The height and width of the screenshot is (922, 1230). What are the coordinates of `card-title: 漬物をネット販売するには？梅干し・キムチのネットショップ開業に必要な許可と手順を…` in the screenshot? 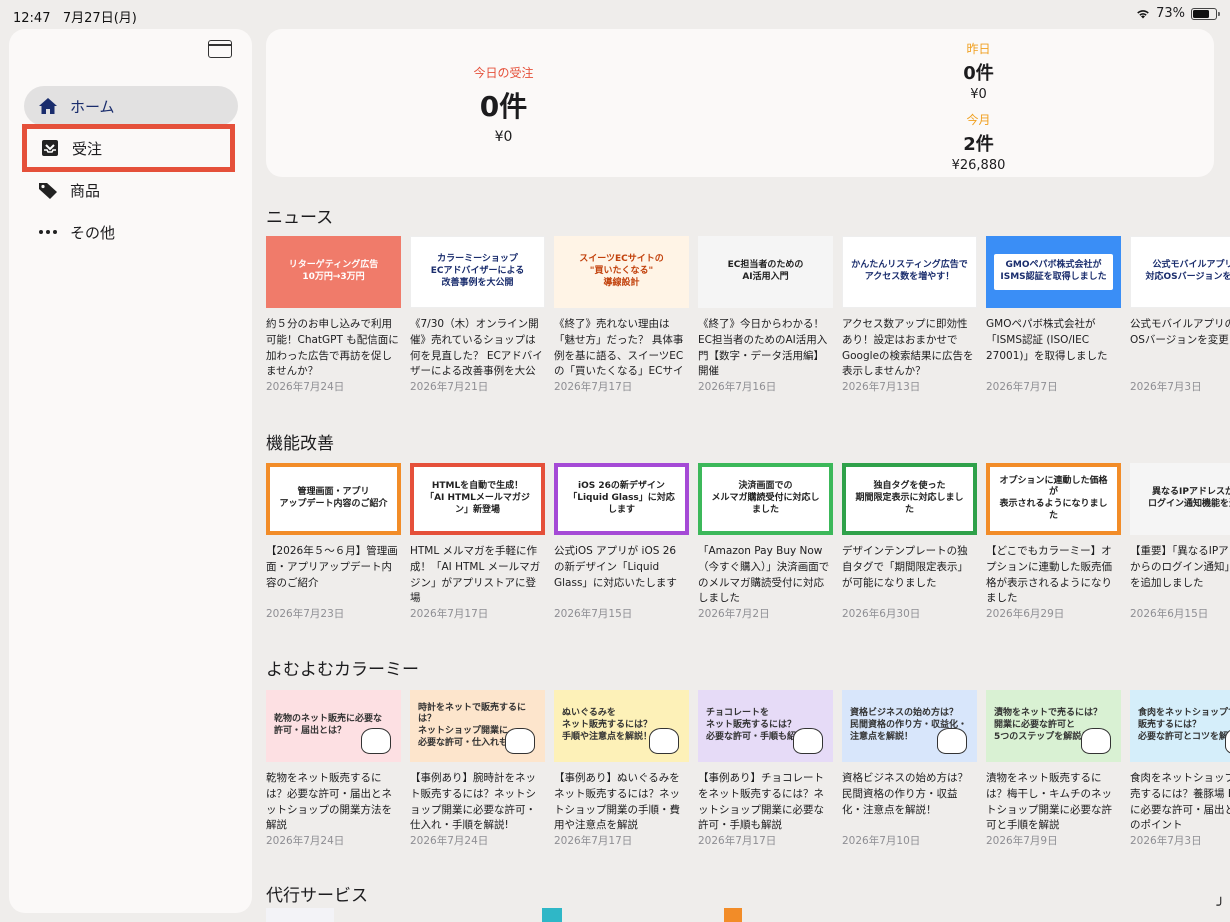 It's located at (1049, 802).